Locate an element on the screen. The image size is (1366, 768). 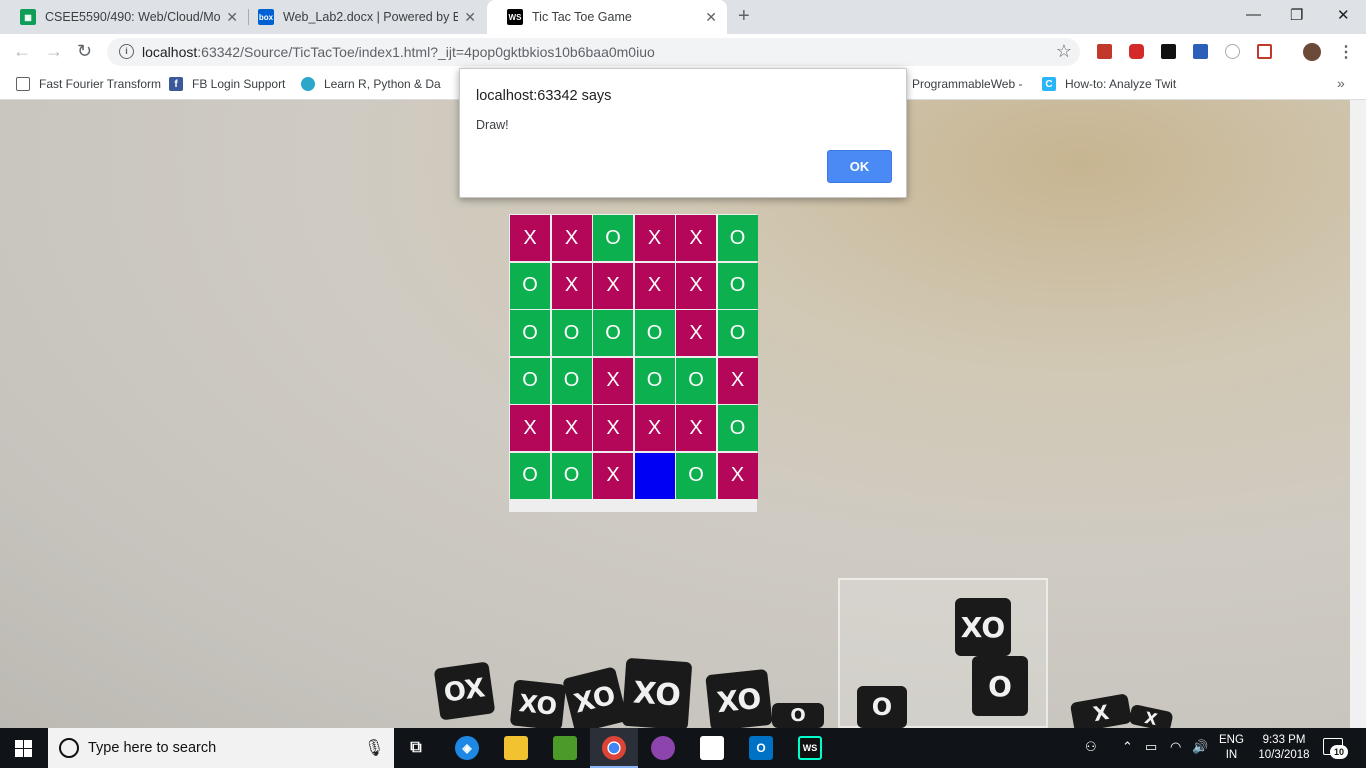
tab-box: box Web_Lab2.docx | Powered by Bo ✕ is located at coordinates (362, 17).